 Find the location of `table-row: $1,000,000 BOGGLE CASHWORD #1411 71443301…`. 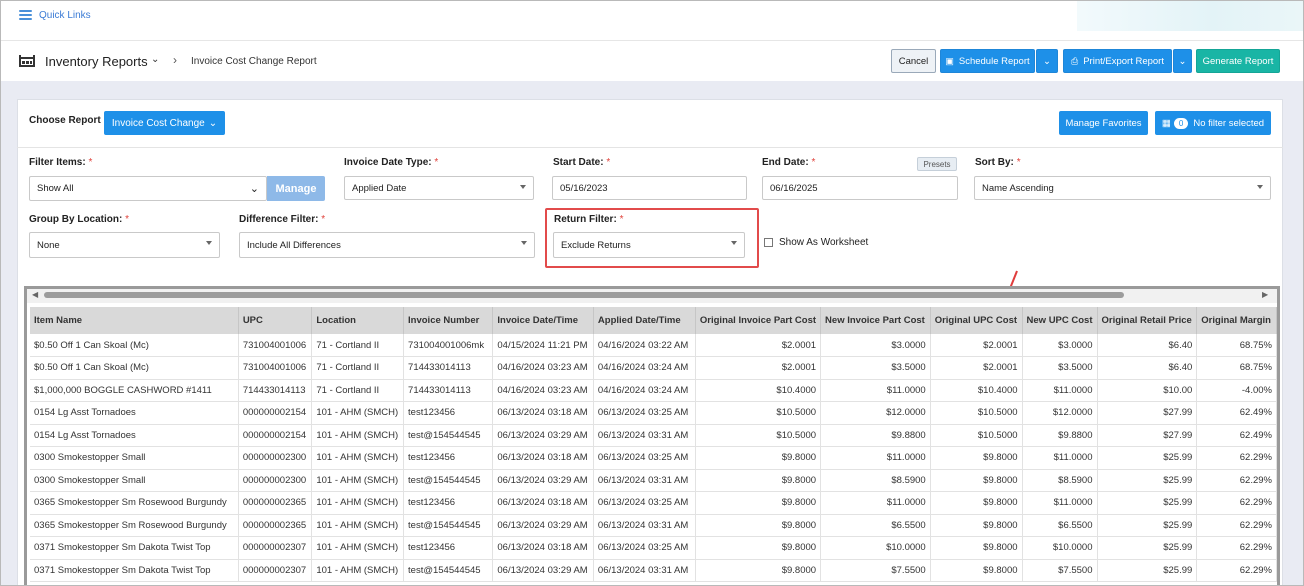

table-row: $1,000,000 BOGGLE CASHWORD #1411 71443301… is located at coordinates (653, 390).